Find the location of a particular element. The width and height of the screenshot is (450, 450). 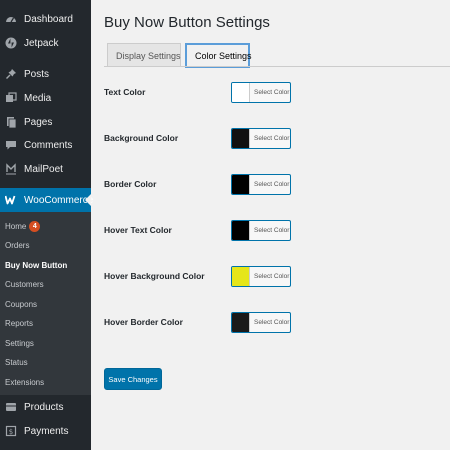

save-changes-button: Save Changes is located at coordinates (133, 379).